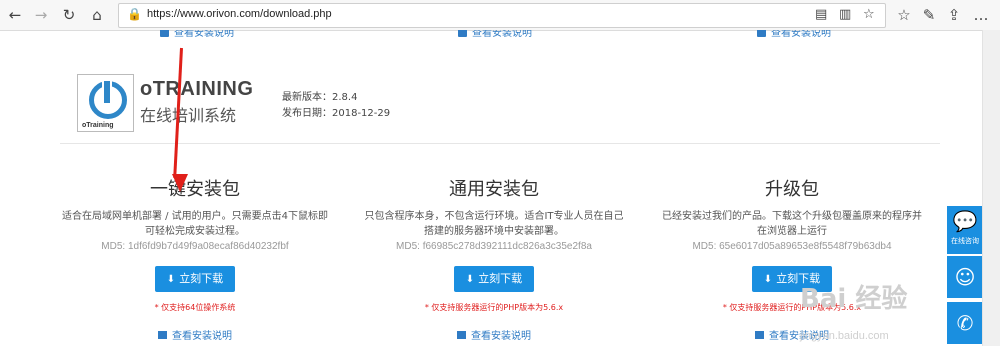  What do you see at coordinates (180, 183) in the screenshot?
I see `annotation-arrow-head` at bounding box center [180, 183].